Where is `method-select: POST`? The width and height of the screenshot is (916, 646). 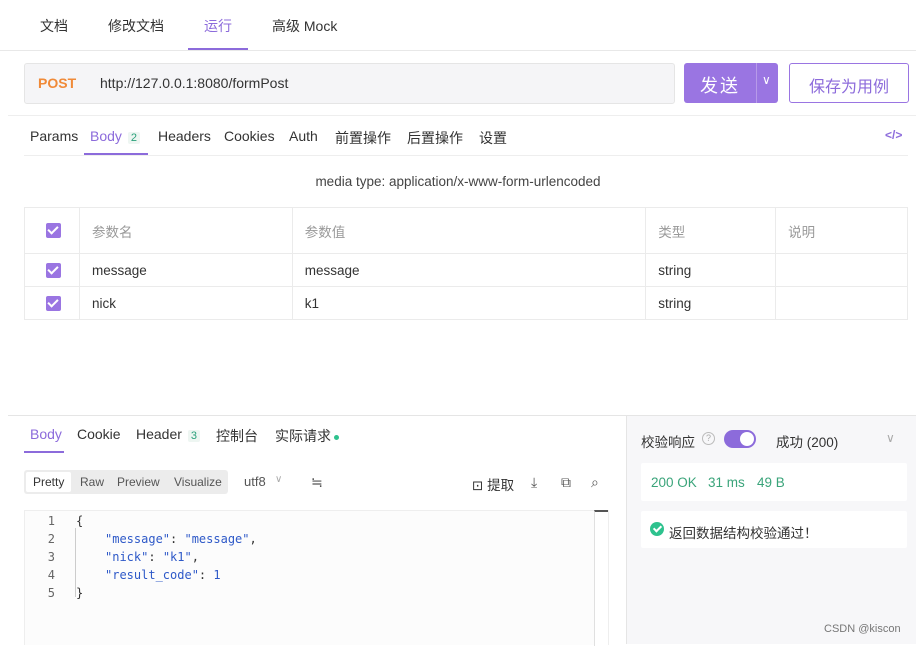 method-select: POST is located at coordinates (57, 83).